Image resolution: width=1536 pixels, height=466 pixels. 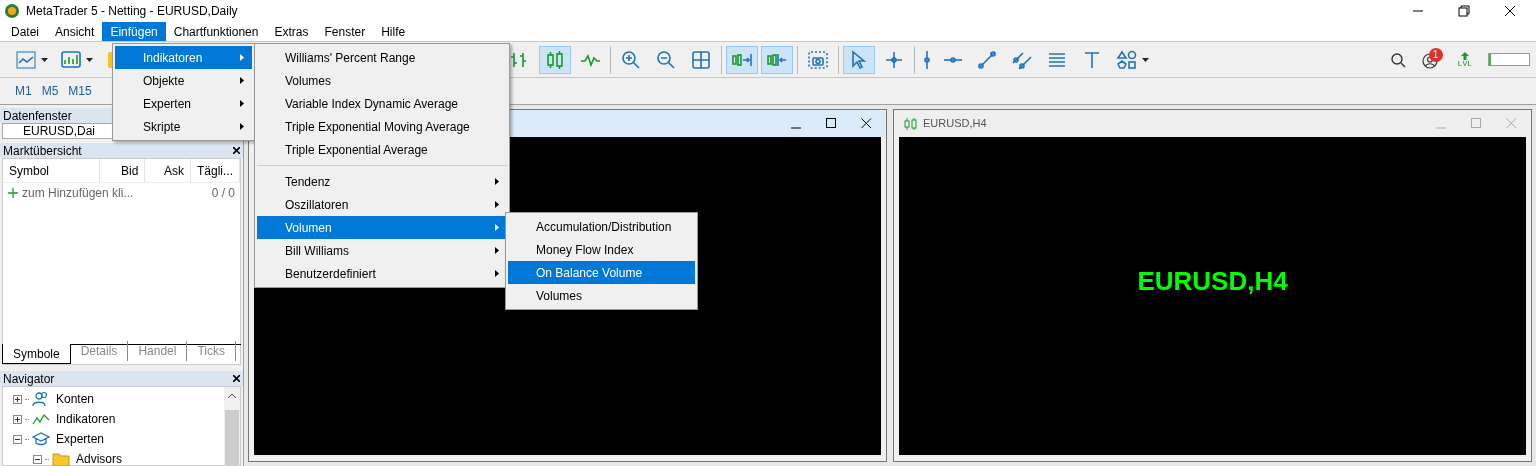 I want to click on symbol-label: EURUSD,Dai, so click(x=59, y=131).